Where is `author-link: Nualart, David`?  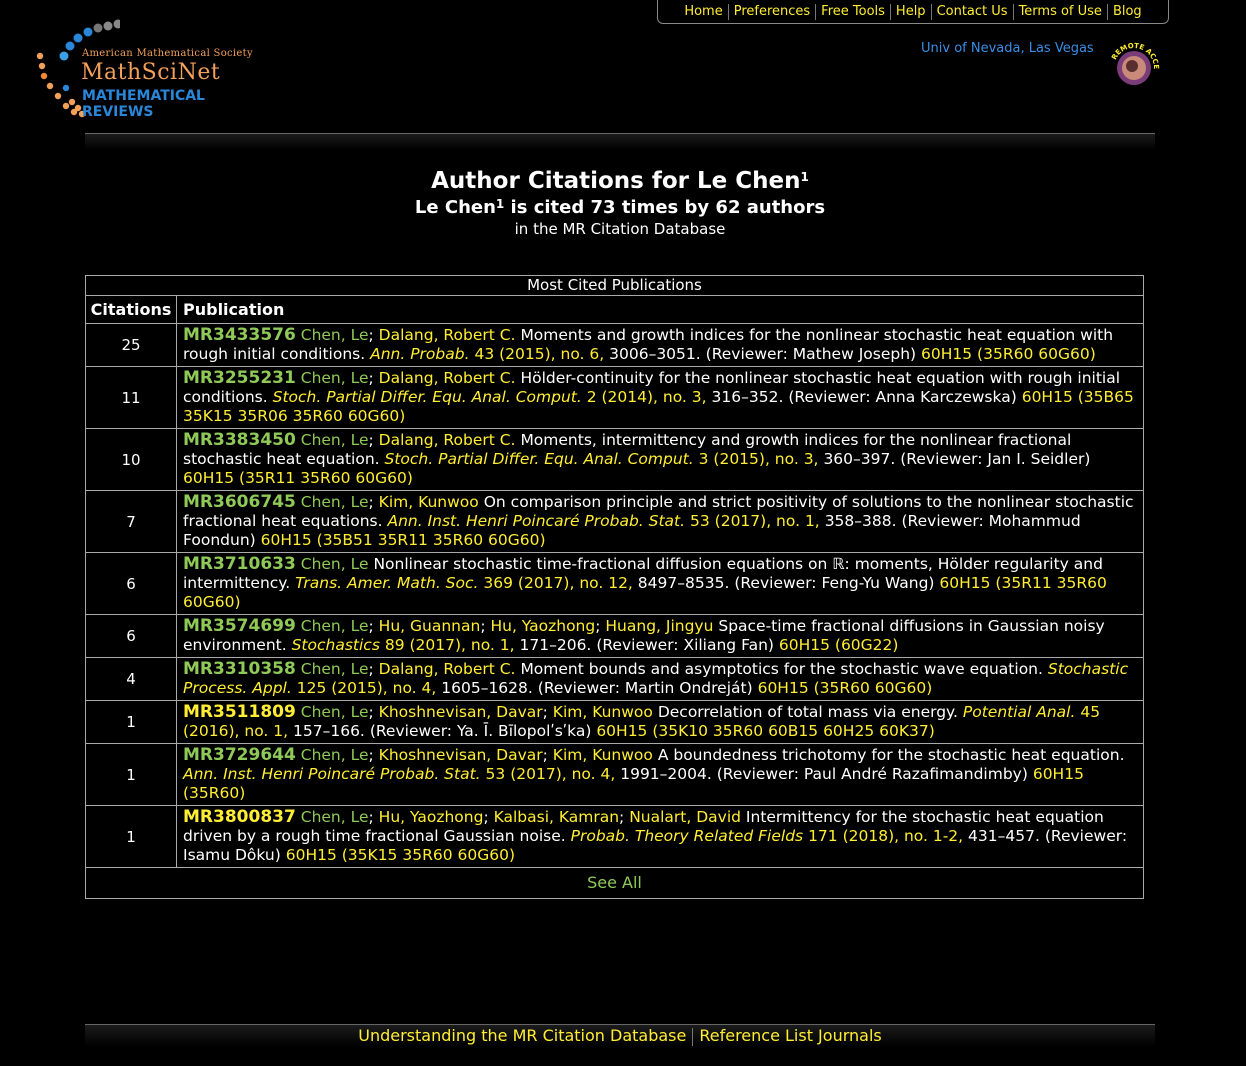 author-link: Nualart, David is located at coordinates (685, 817).